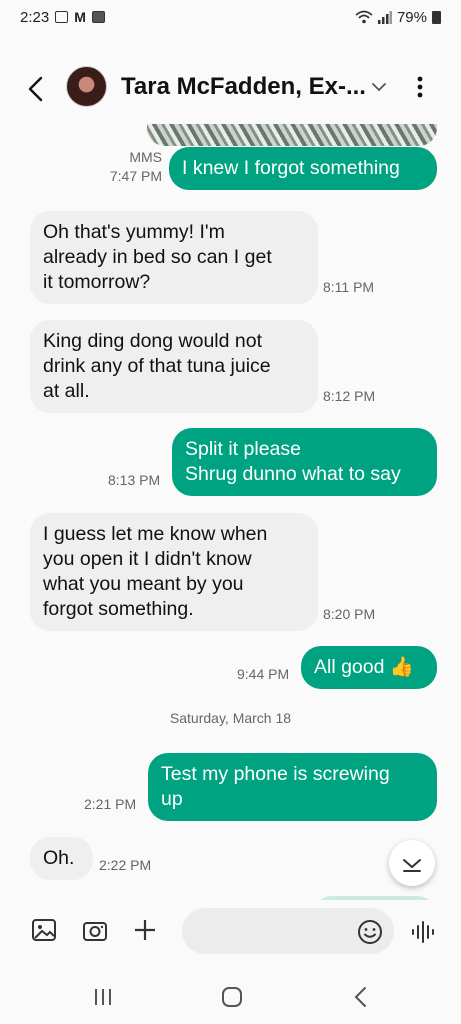 This screenshot has height=1024, width=461. What do you see at coordinates (97, 282) in the screenshot?
I see `message-text: it tomorrow?` at bounding box center [97, 282].